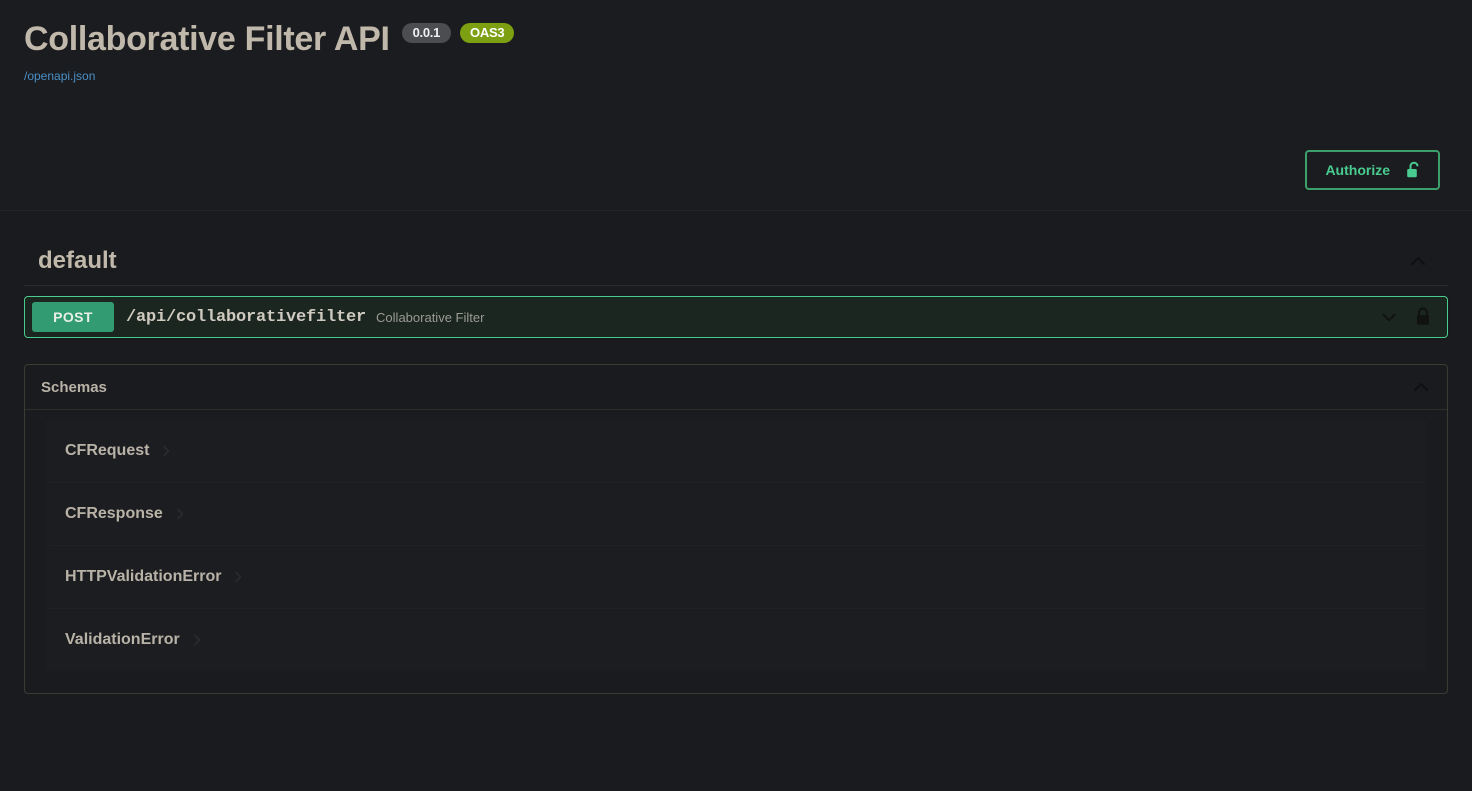  I want to click on tag-header-default: default, so click(736, 261).